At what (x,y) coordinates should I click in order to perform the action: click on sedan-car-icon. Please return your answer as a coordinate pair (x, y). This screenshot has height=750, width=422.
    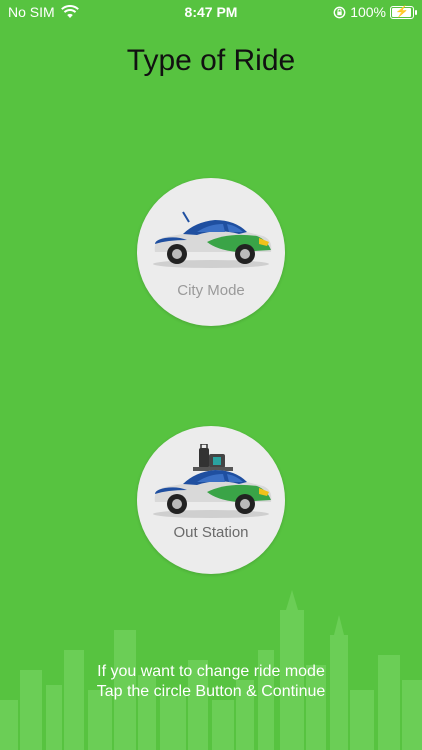
    Looking at the image, I should click on (211, 237).